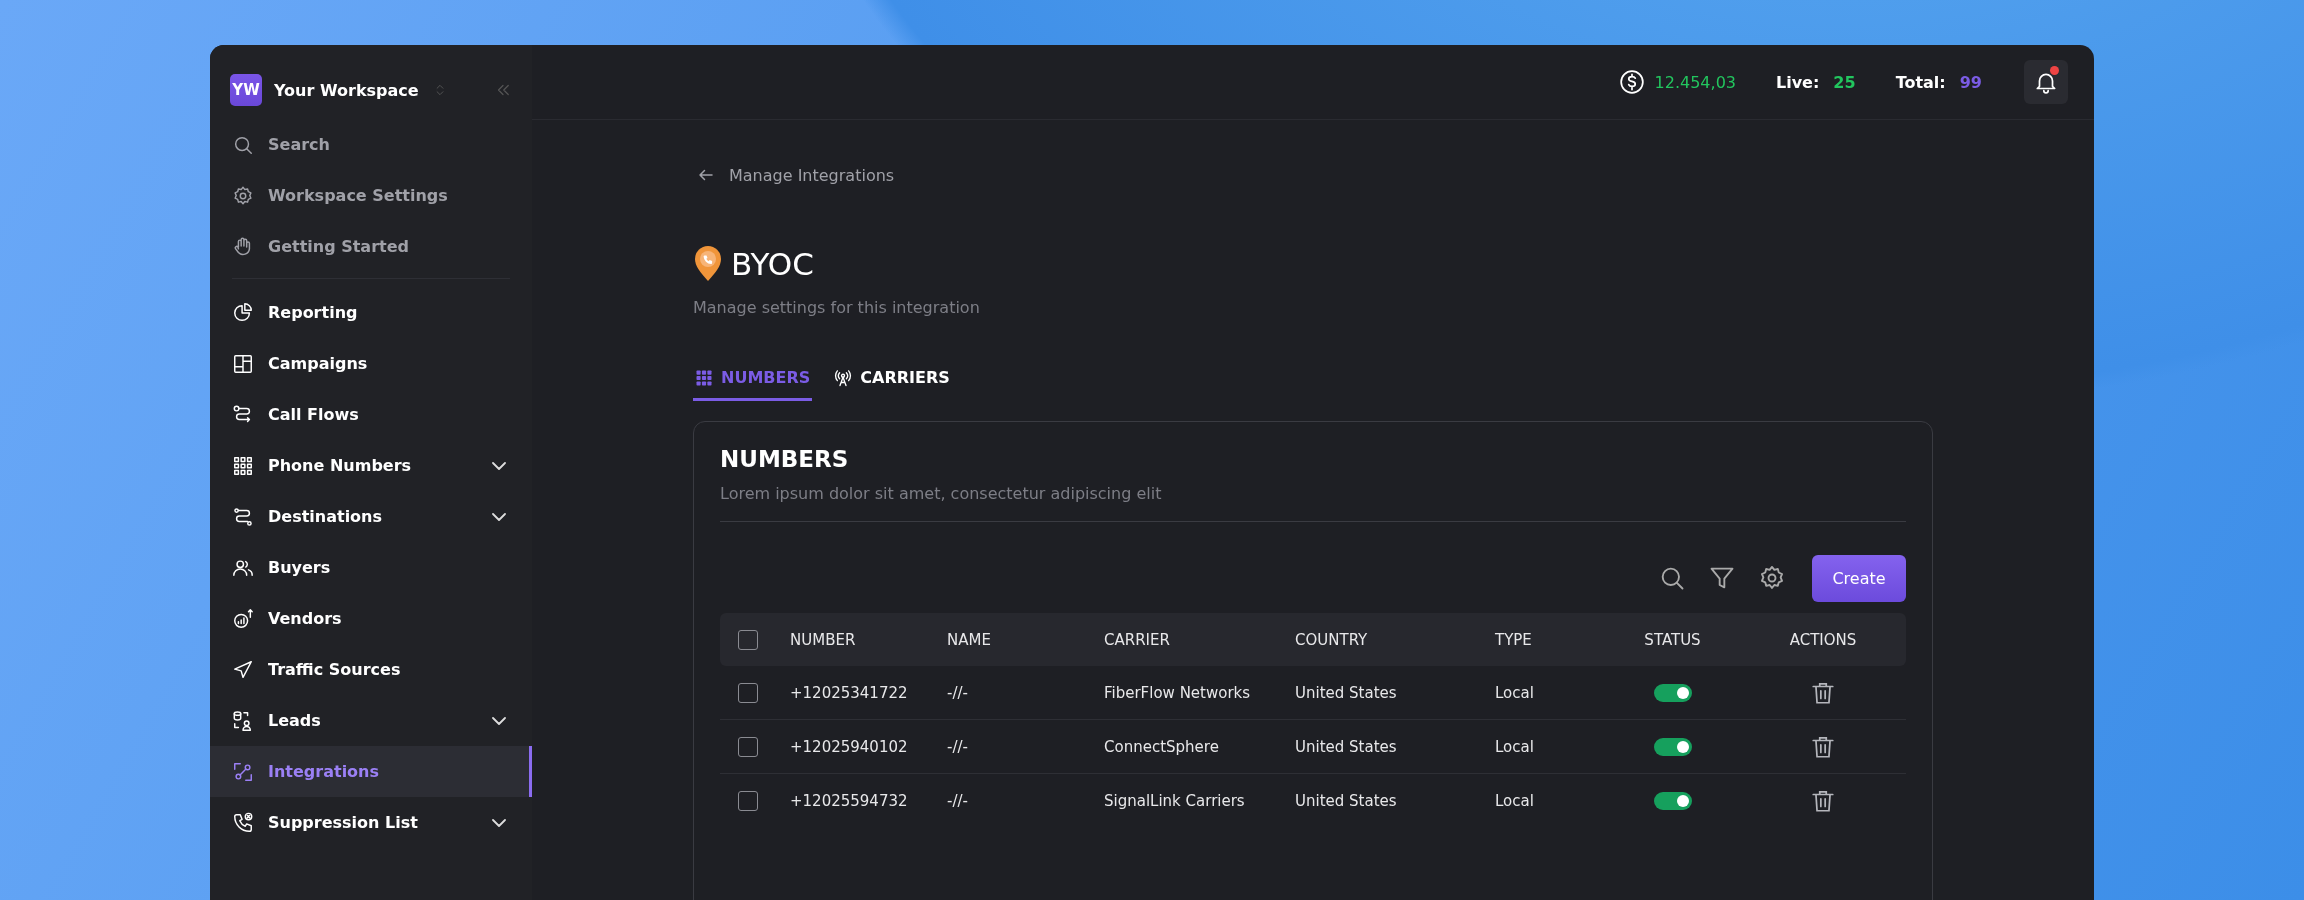 Image resolution: width=2304 pixels, height=900 pixels. I want to click on sidebar-item: Campaigns, so click(371, 363).